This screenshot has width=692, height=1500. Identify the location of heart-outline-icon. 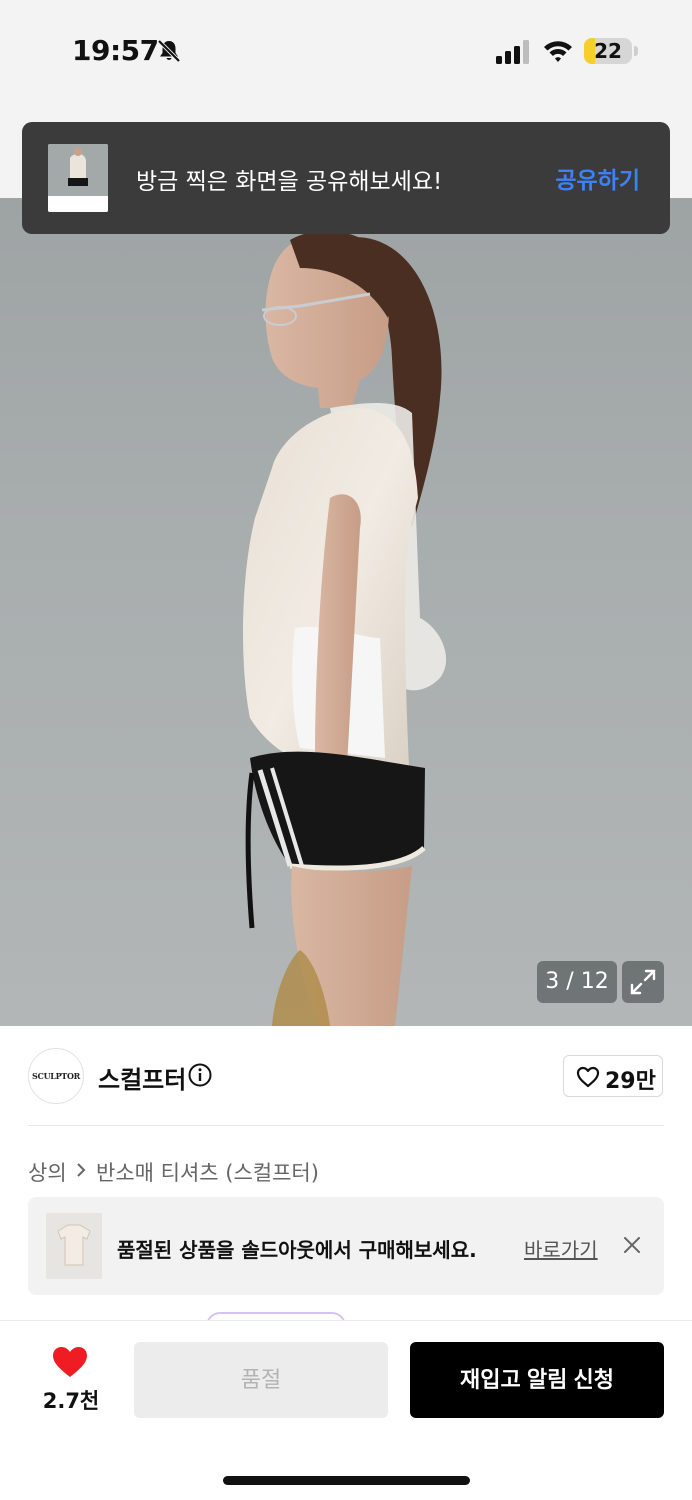
(588, 1077).